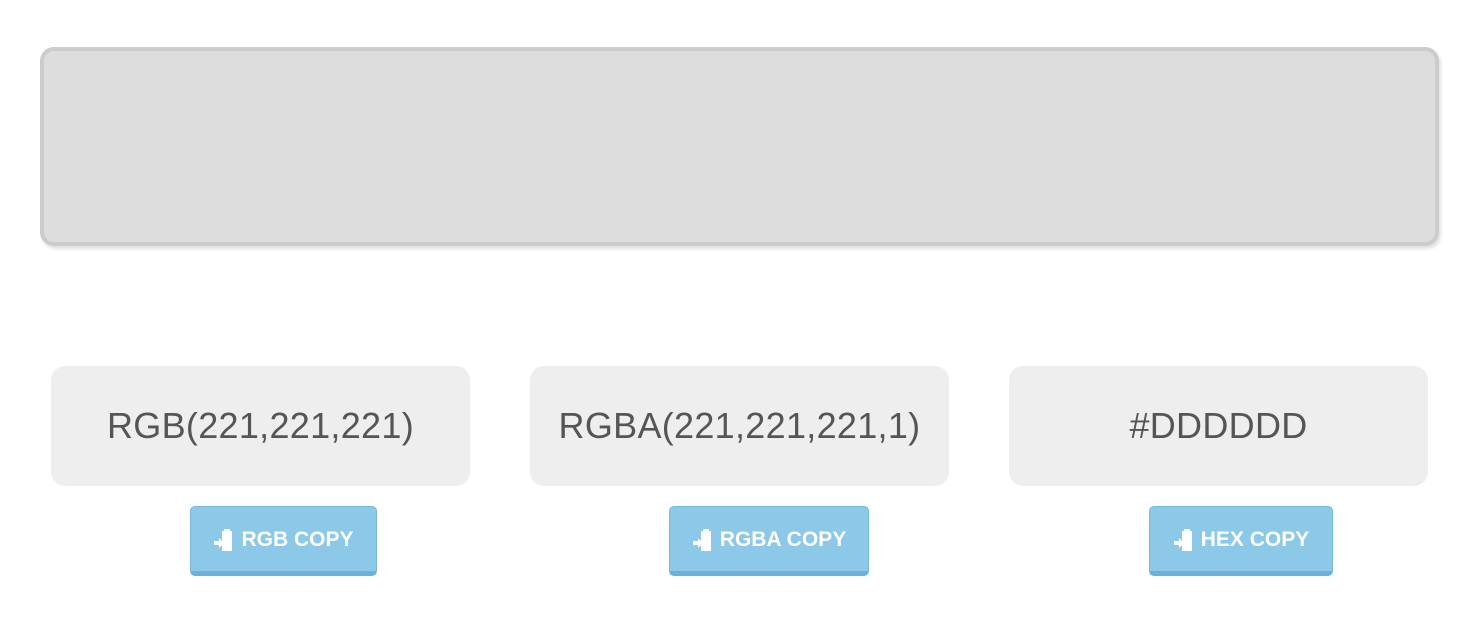 This screenshot has height=624, width=1484. I want to click on hex-copy-button: HEX COPY, so click(1241, 541).